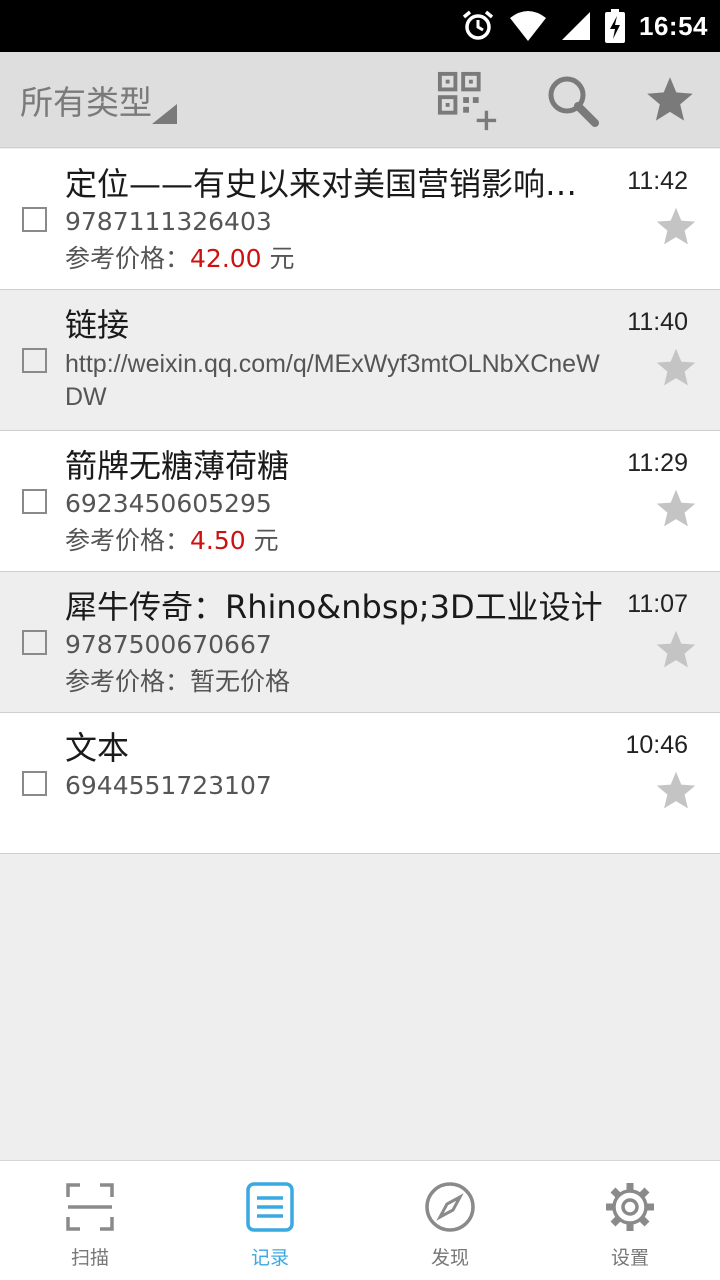 The width and height of the screenshot is (720, 1280). I want to click on favorites-button, so click(670, 100).